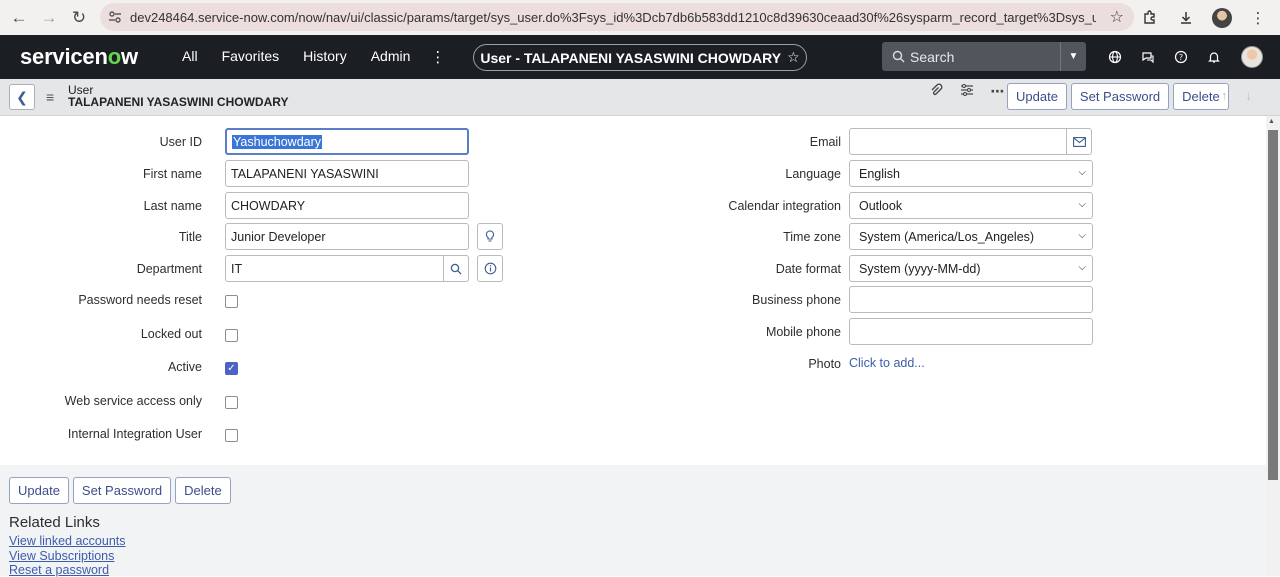 This screenshot has height=577, width=1280. Describe the element at coordinates (67, 541) in the screenshot. I see `view-linked-accounts-link: View linked accounts` at that location.